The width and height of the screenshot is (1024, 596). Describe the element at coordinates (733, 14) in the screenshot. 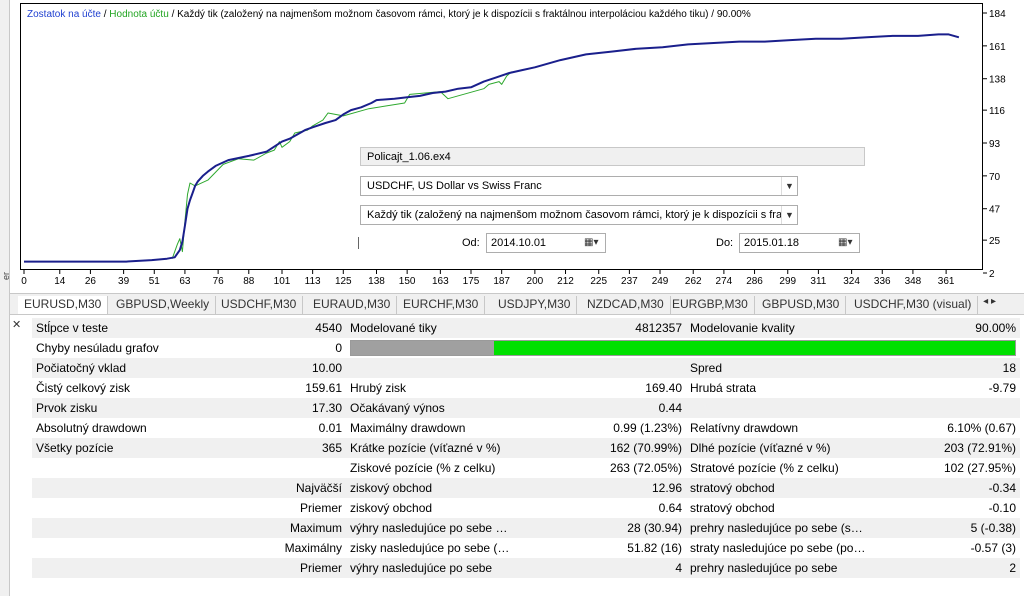

I see `legend-quality: 90.00%` at that location.